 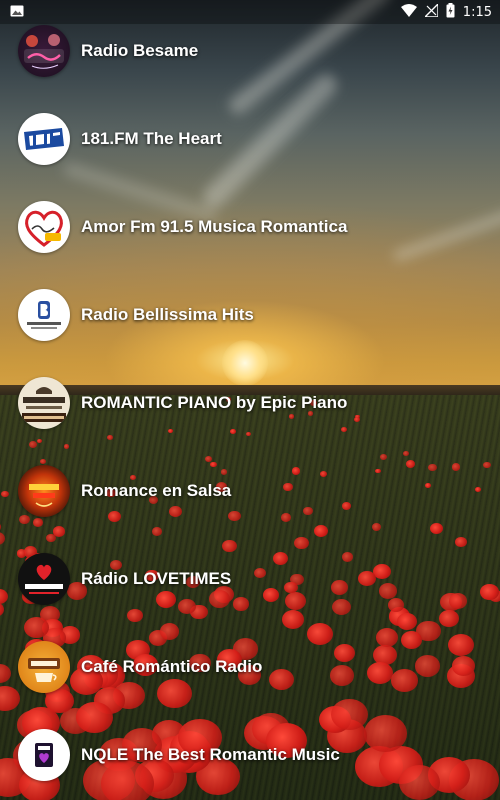 What do you see at coordinates (44, 755) in the screenshot?
I see `nqle-logo-icon` at bounding box center [44, 755].